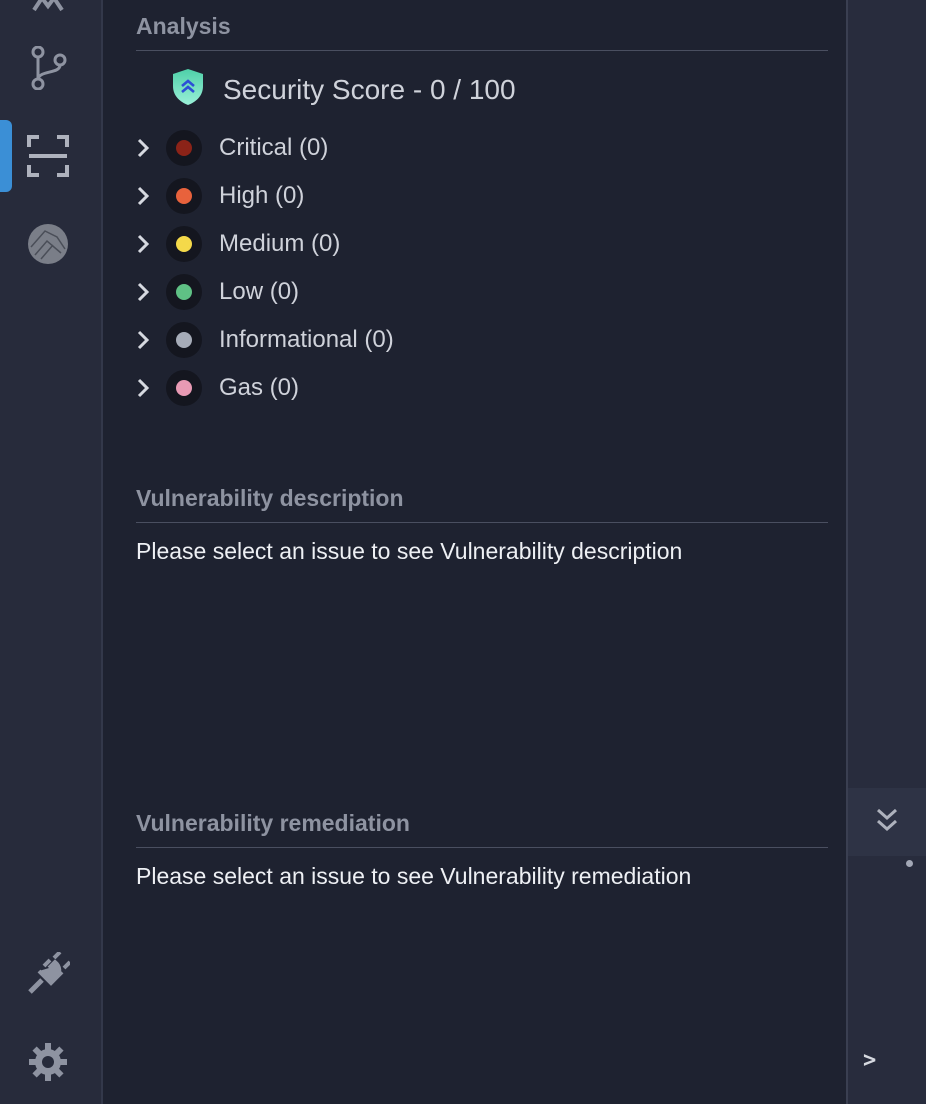 The height and width of the screenshot is (1104, 926). Describe the element at coordinates (259, 291) in the screenshot. I see `severity-label: Low (0)` at that location.